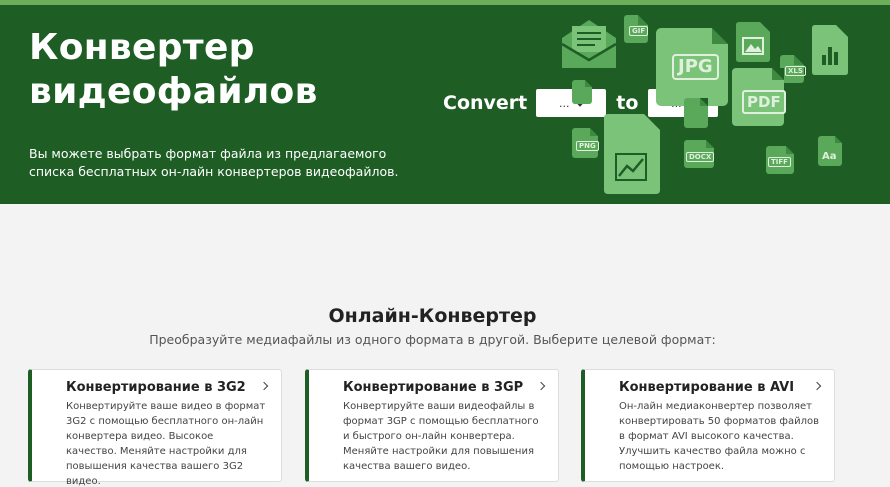 This screenshot has width=890, height=487. Describe the element at coordinates (142, 47) in the screenshot. I see `page-title-line1: Конвертер` at that location.